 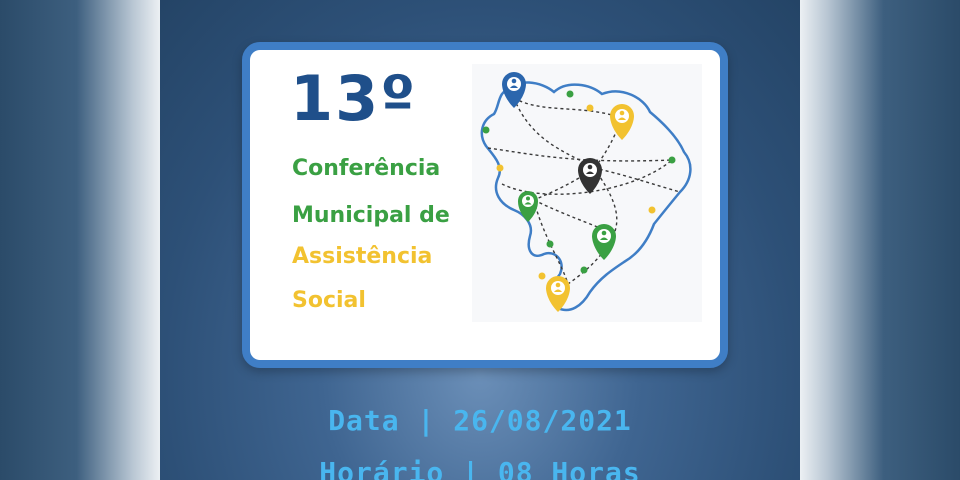 What do you see at coordinates (480, 468) in the screenshot?
I see `event-time: Horário | 08 Horas` at bounding box center [480, 468].